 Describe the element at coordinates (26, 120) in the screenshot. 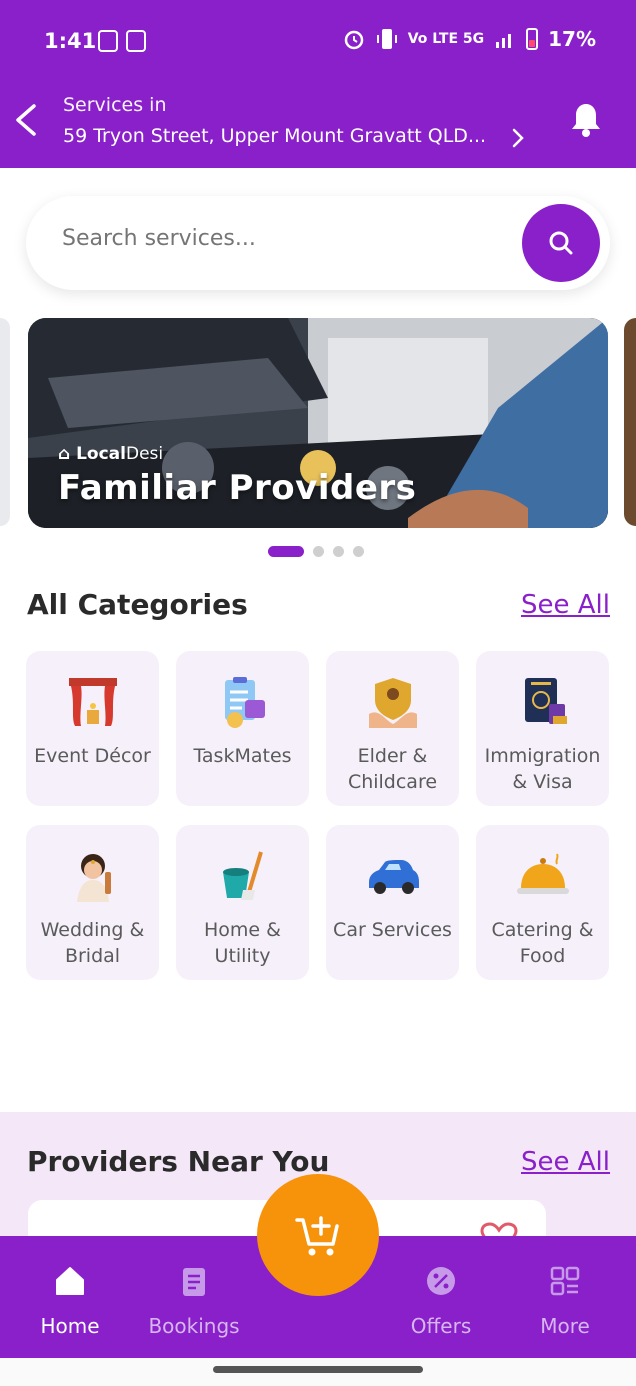

I see `back-arrow-icon` at that location.